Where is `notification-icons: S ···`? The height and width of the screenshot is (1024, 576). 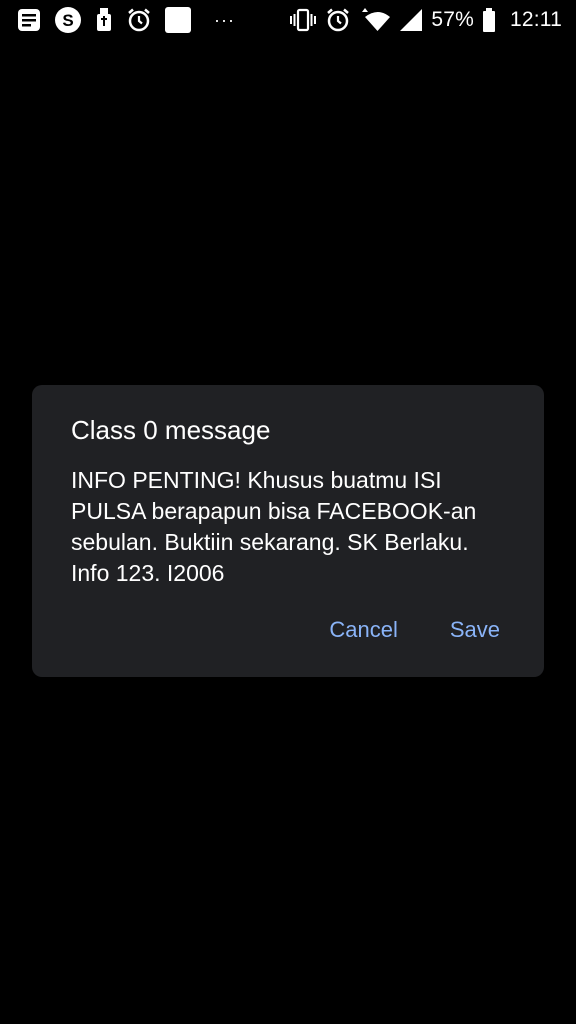 notification-icons: S ··· is located at coordinates (131, 20).